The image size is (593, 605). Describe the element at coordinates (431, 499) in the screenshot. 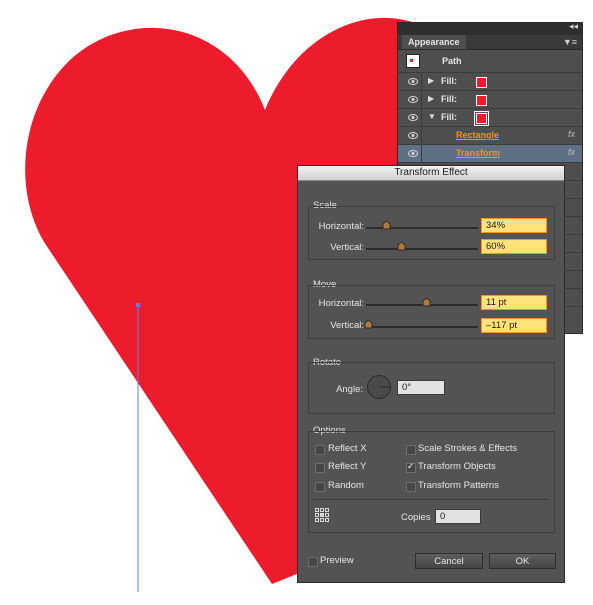

I see `options-divider` at that location.